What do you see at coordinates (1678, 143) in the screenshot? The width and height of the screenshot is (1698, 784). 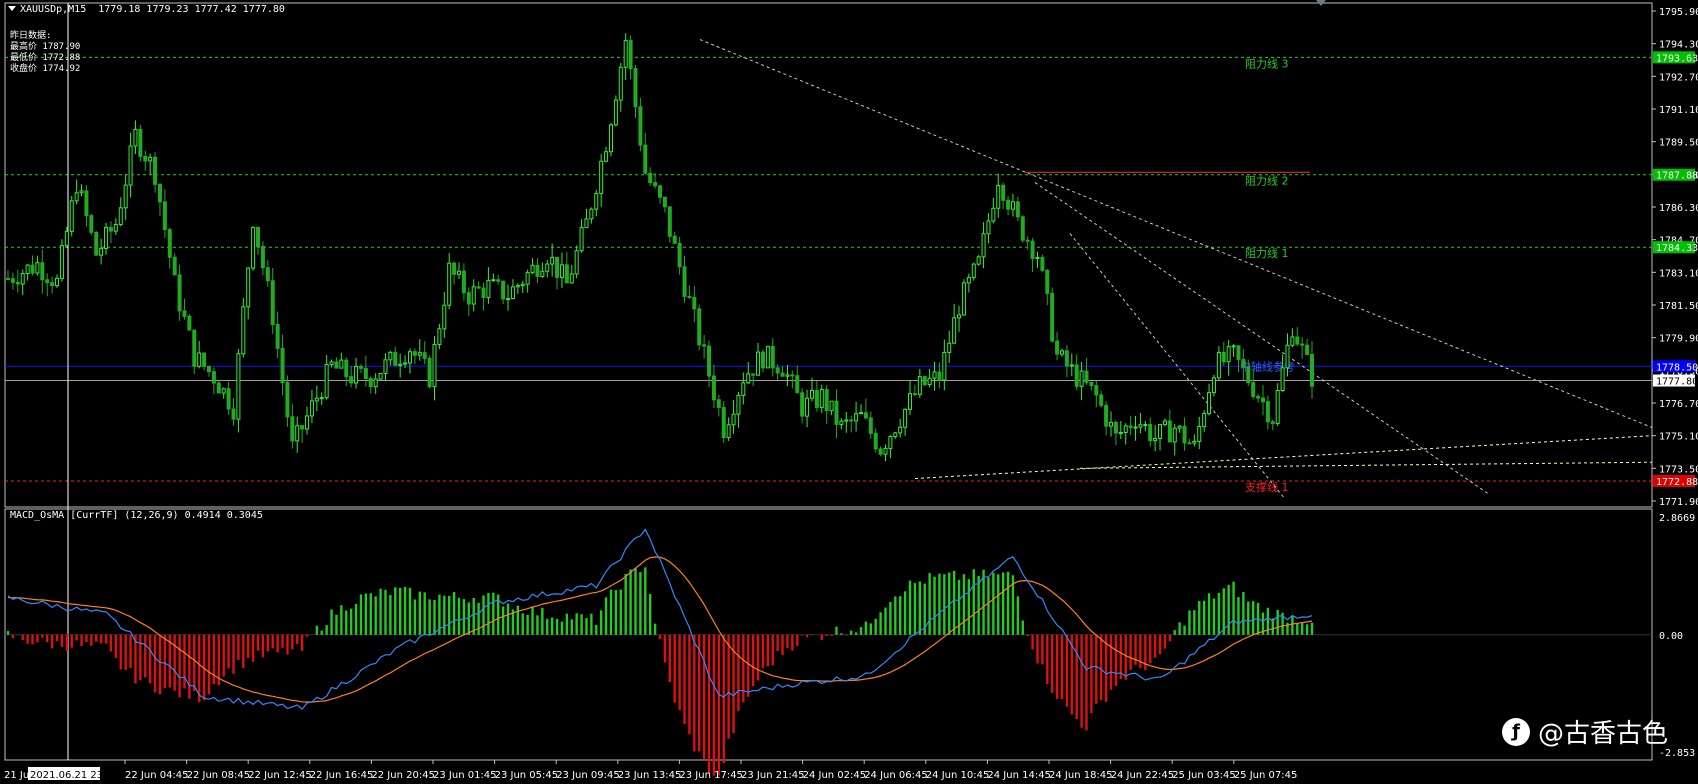 I see `price-axis-label: 1789.50` at bounding box center [1678, 143].